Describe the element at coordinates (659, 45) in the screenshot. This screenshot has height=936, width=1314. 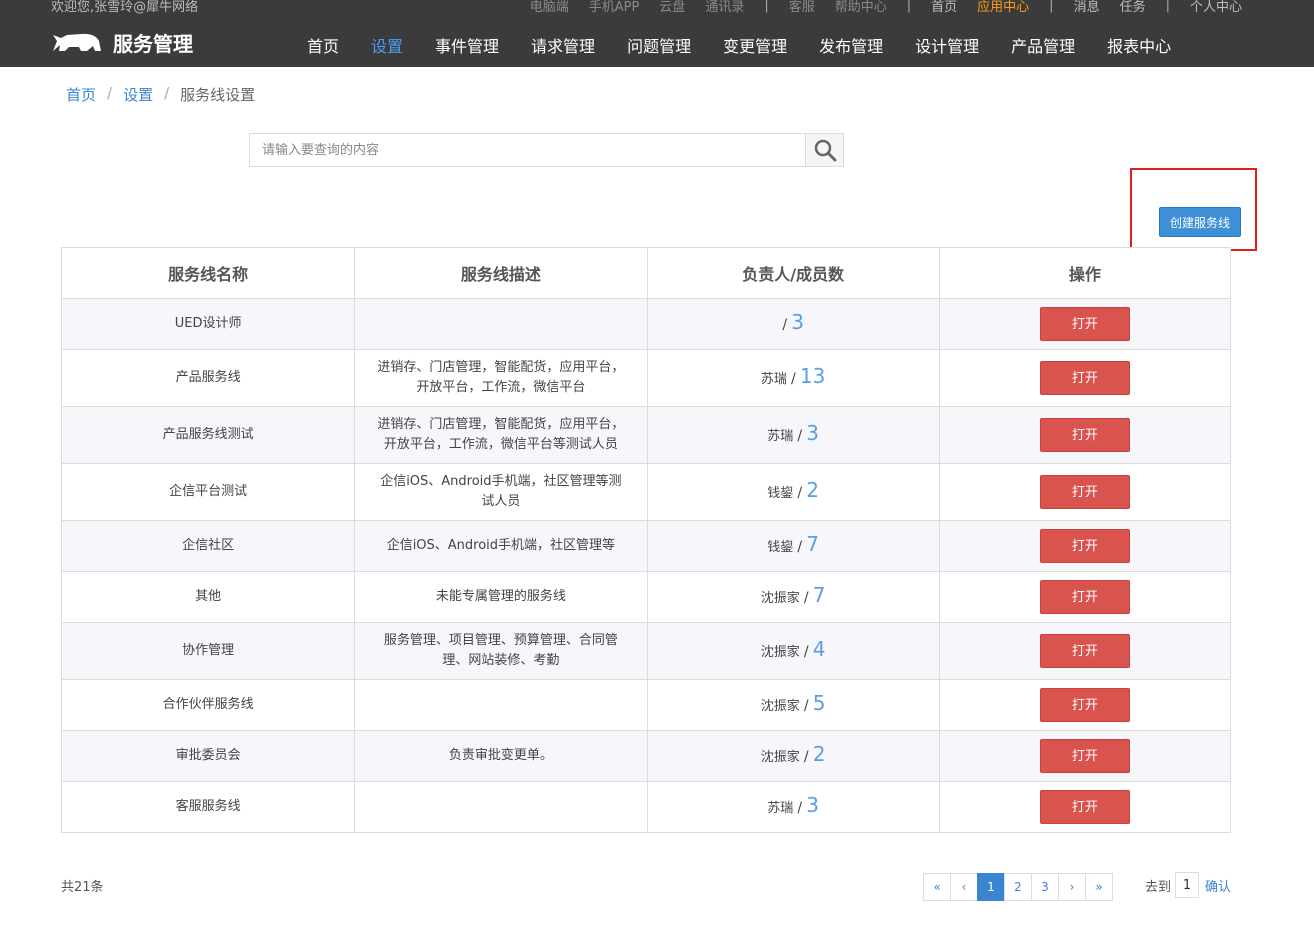
I see `nav-problems: 问题管理` at that location.